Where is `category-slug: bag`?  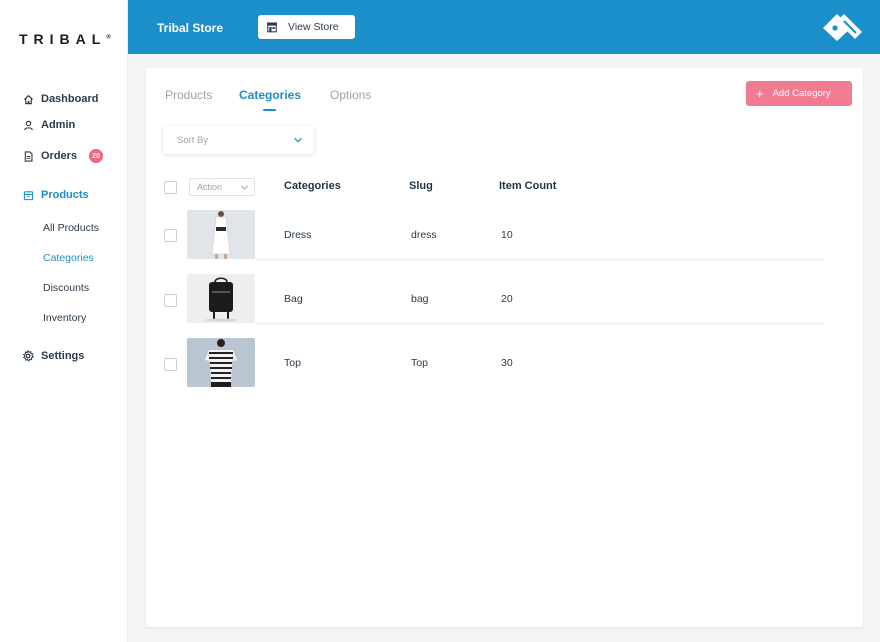 category-slug: bag is located at coordinates (420, 299).